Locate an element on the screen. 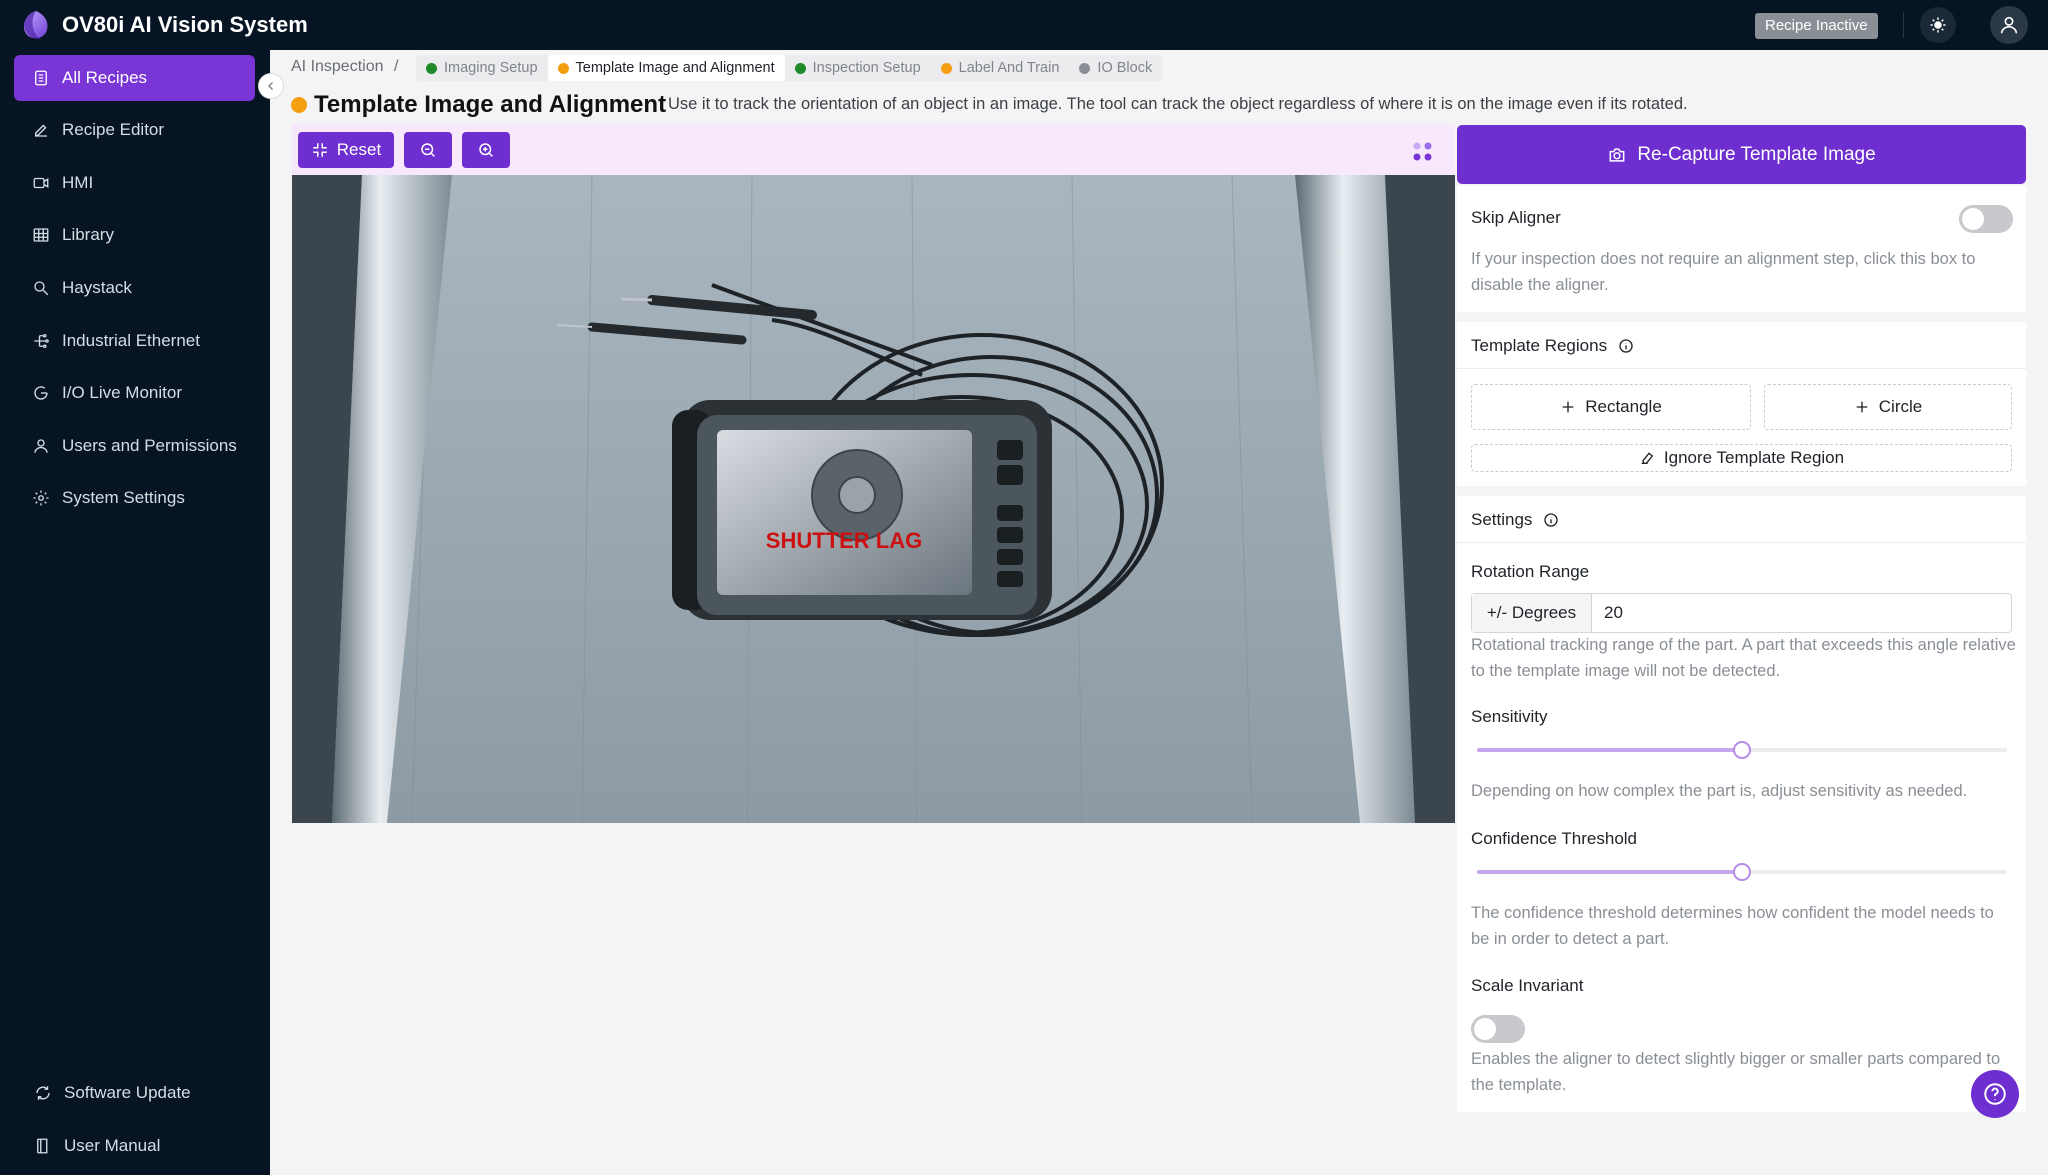 The height and width of the screenshot is (1175, 2048). recapture-label: Re-Capture Template Image is located at coordinates (1756, 154).